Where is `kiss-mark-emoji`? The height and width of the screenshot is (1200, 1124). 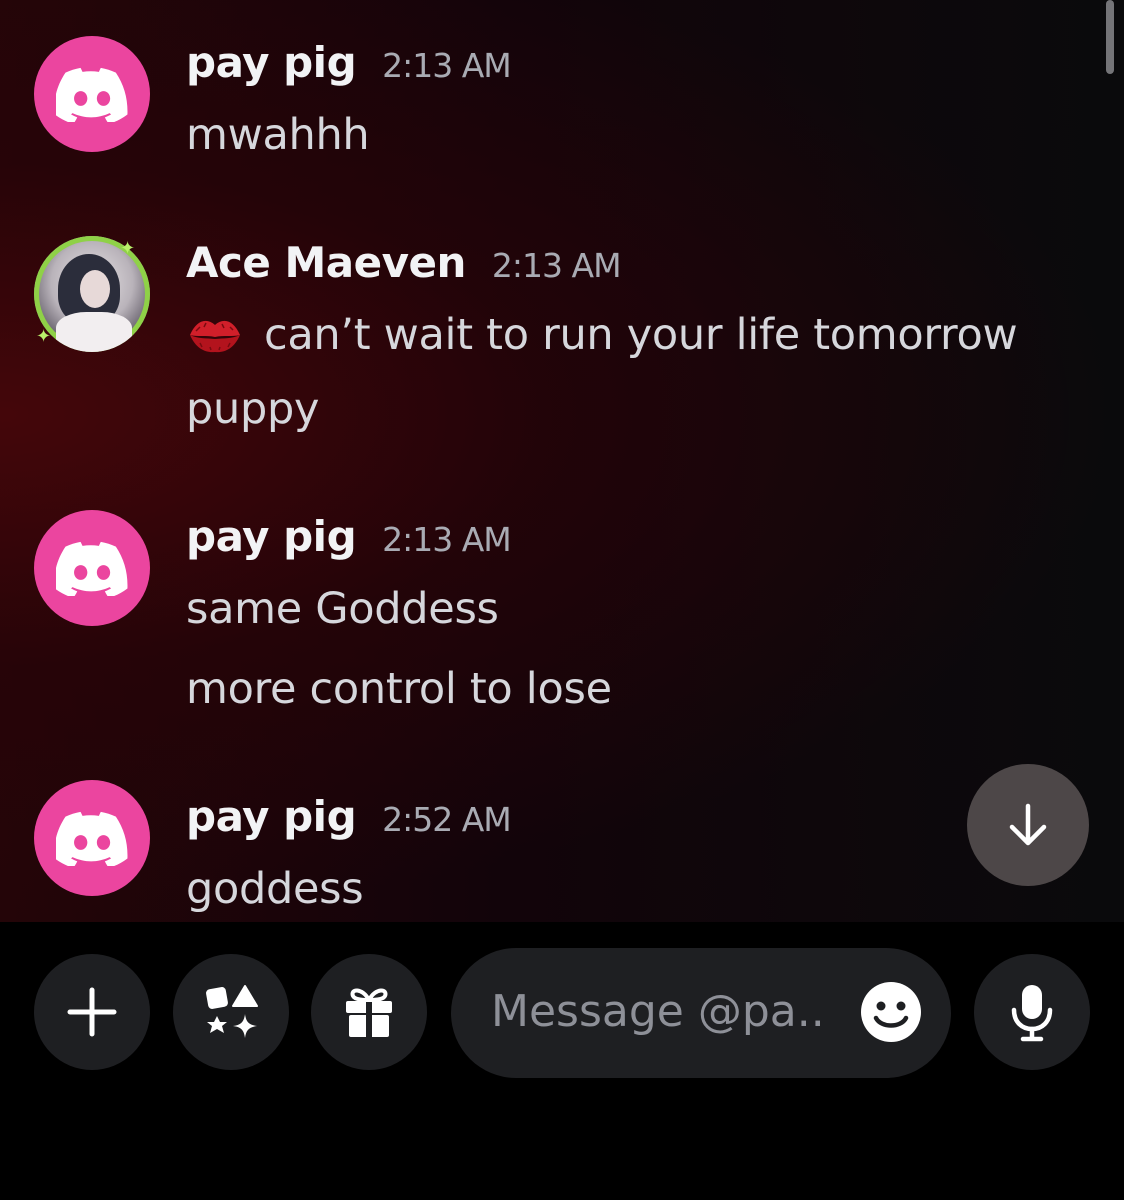 kiss-mark-emoji is located at coordinates (215, 340).